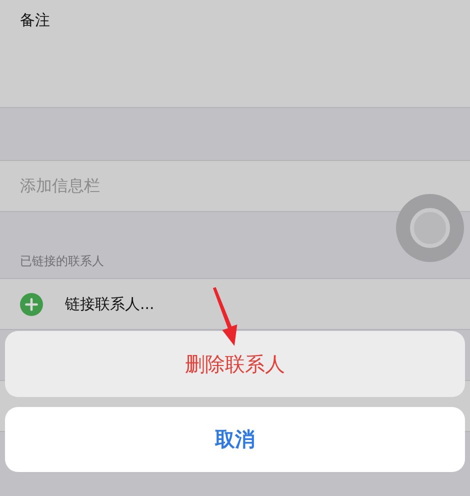  What do you see at coordinates (235, 439) in the screenshot?
I see `cancel-button: 取消` at bounding box center [235, 439].